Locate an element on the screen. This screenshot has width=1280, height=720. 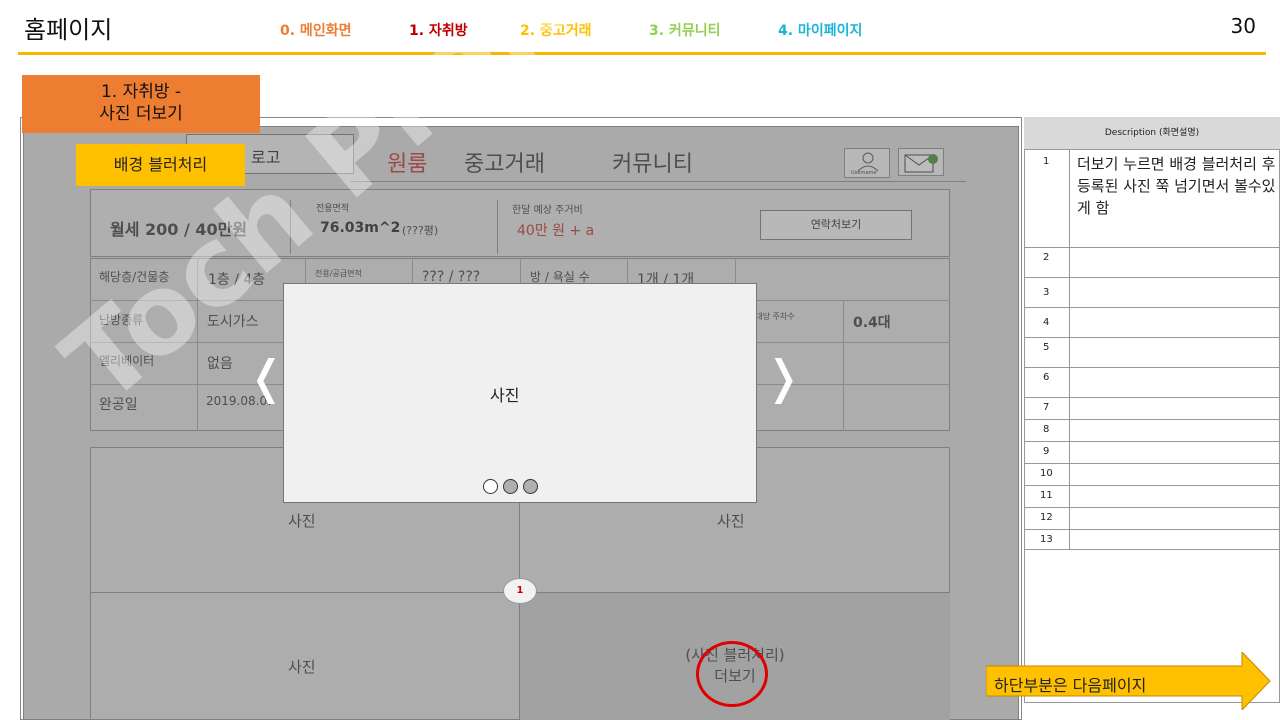
description-title: Description (화면설명) is located at coordinates (1152, 133).